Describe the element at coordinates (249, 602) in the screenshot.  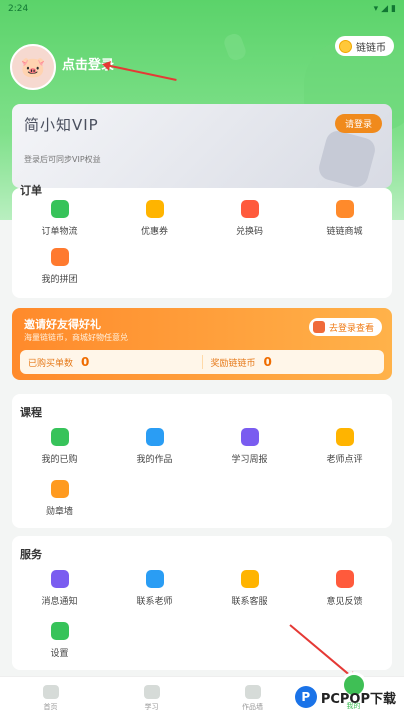
I see `item-label: 联系客服` at that location.